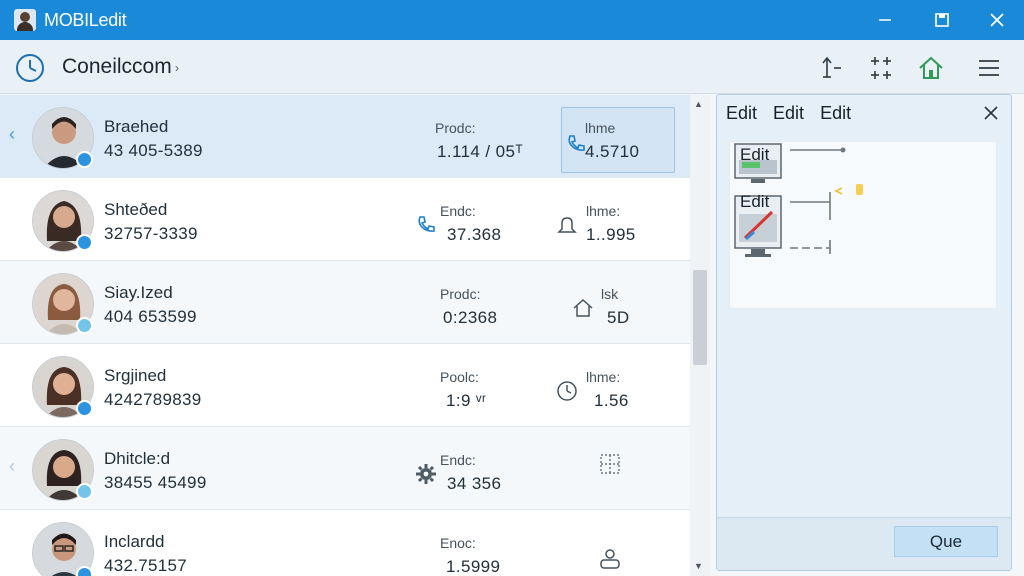 The height and width of the screenshot is (576, 1024). I want to click on sort-icon, so click(831, 68).